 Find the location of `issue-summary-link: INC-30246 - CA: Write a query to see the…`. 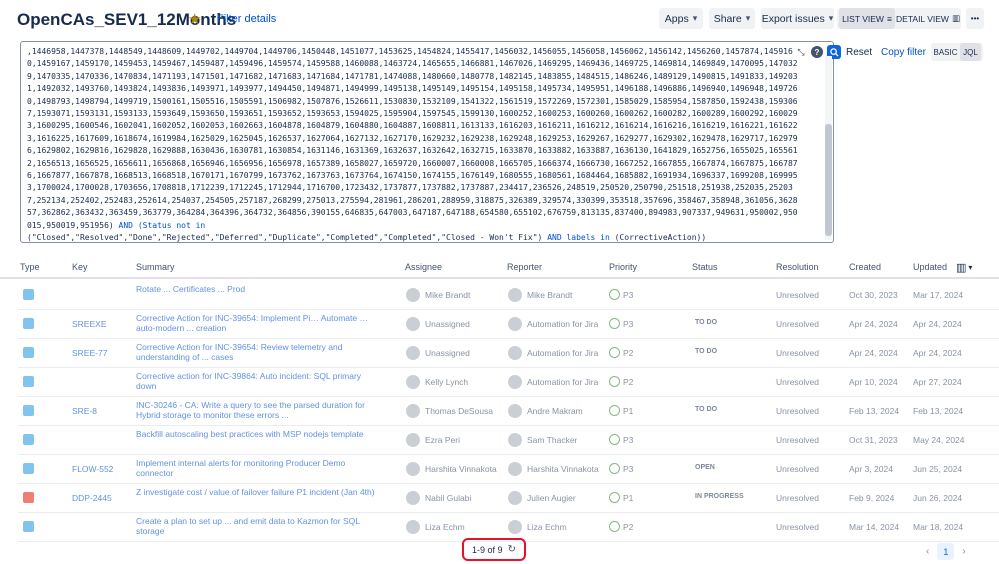

issue-summary-link: INC-30246 - CA: Write a query to see the… is located at coordinates (256, 410).